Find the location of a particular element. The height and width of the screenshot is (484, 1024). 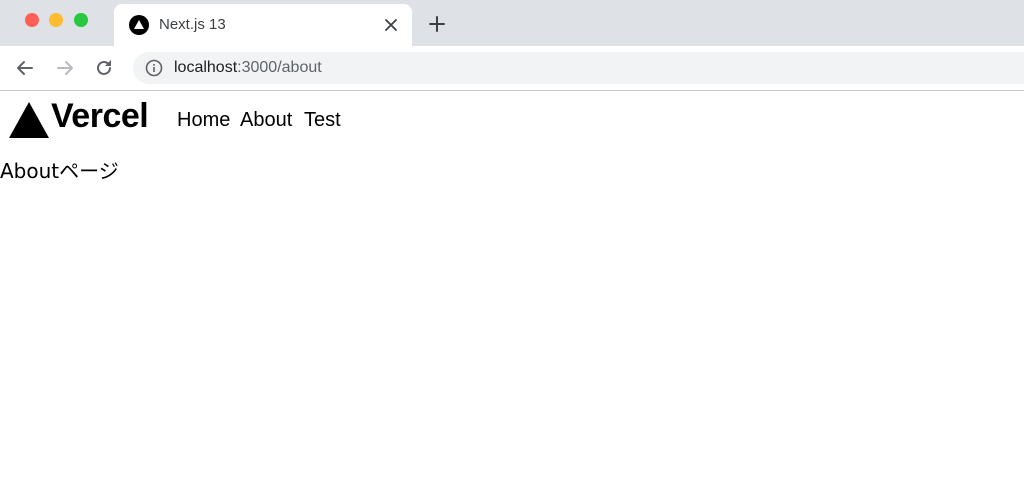

arrow-left-icon is located at coordinates (25, 68).